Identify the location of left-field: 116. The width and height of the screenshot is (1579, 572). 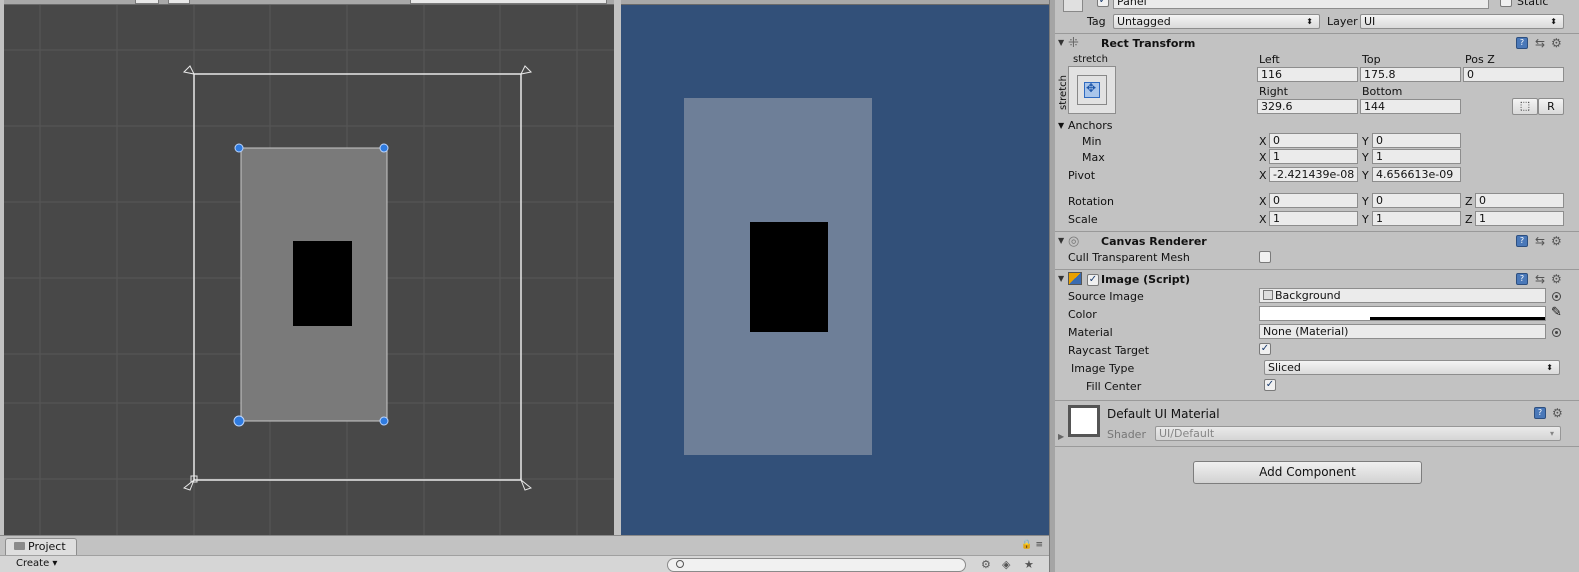
(1307, 74).